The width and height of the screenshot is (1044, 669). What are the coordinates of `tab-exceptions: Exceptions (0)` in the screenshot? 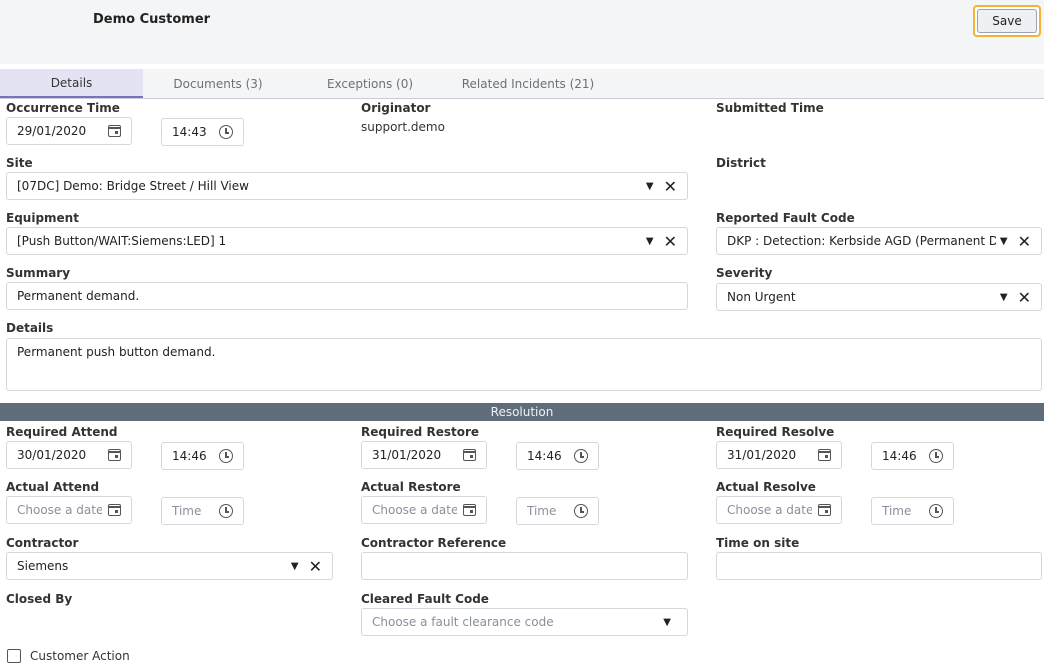 It's located at (370, 83).